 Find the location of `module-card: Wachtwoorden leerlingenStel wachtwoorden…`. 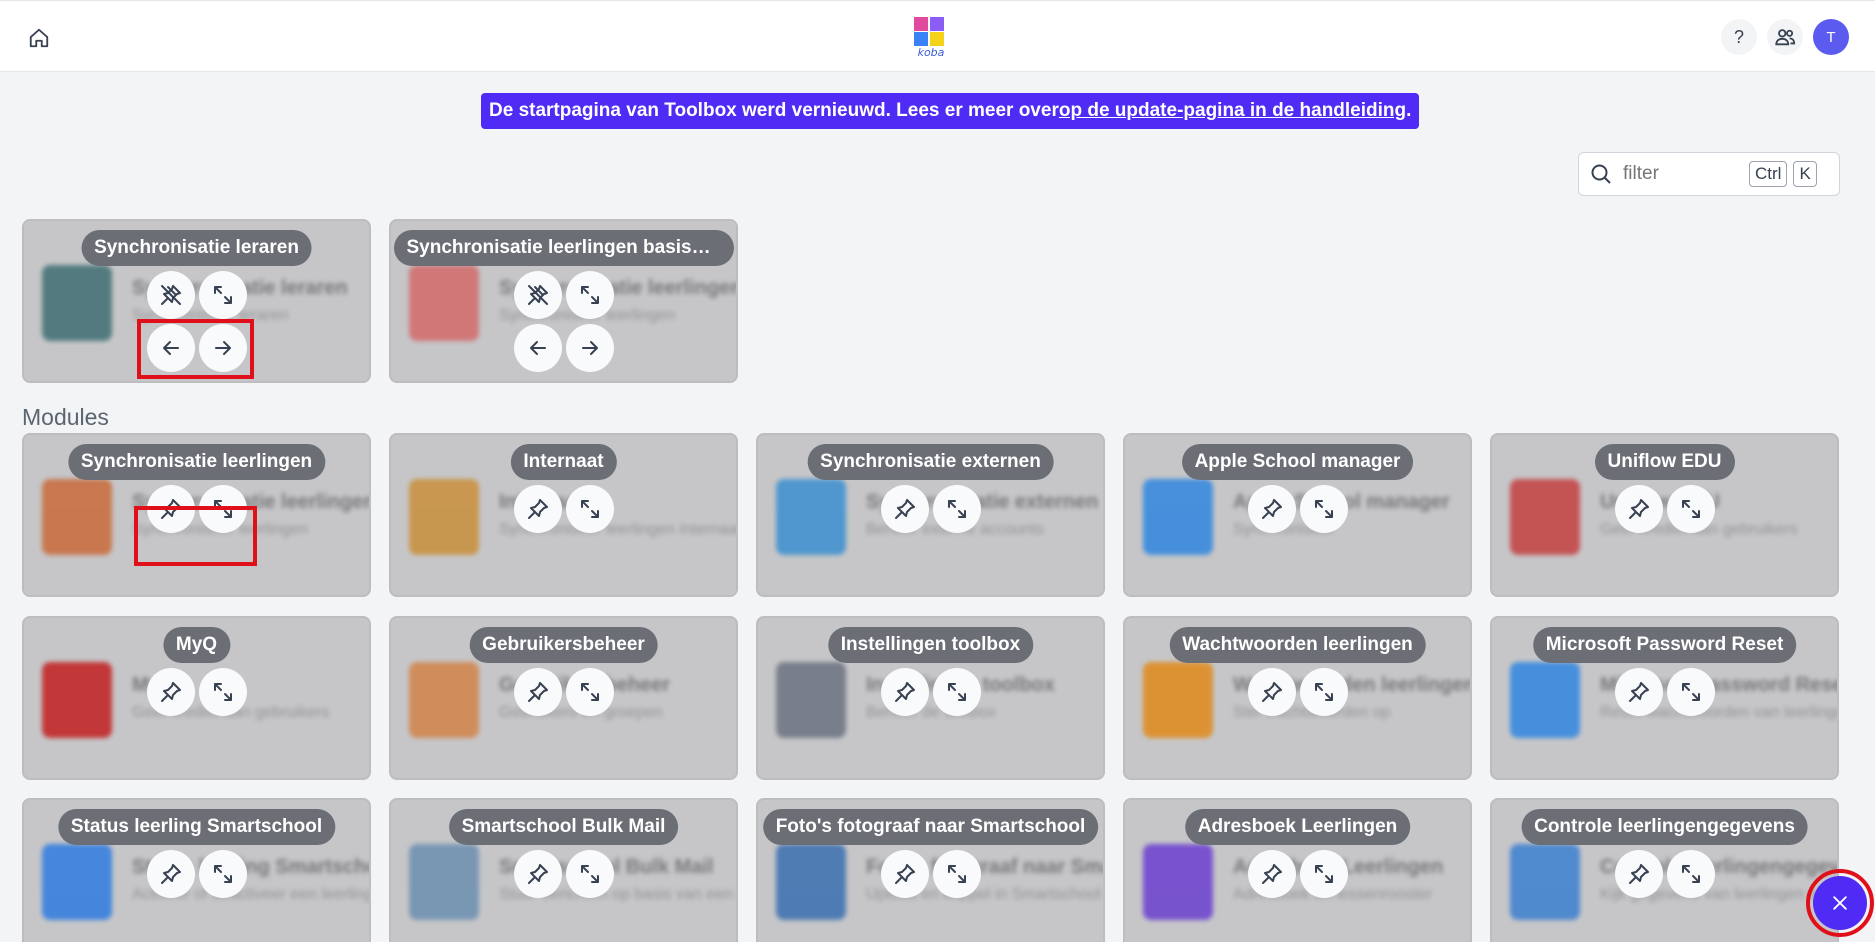

module-card: Wachtwoorden leerlingenStel wachtwoorden… is located at coordinates (1297, 698).